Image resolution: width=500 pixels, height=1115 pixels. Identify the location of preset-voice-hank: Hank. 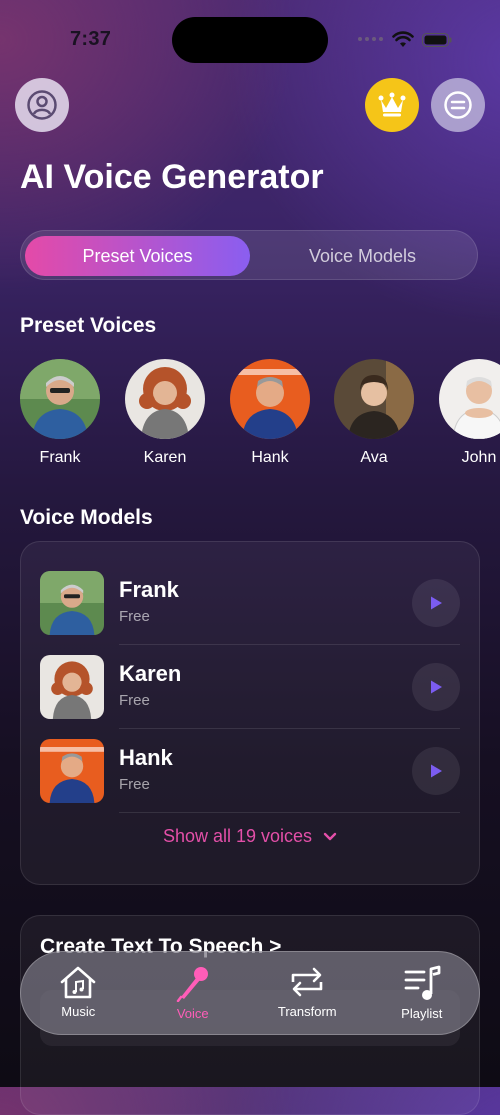
(270, 413).